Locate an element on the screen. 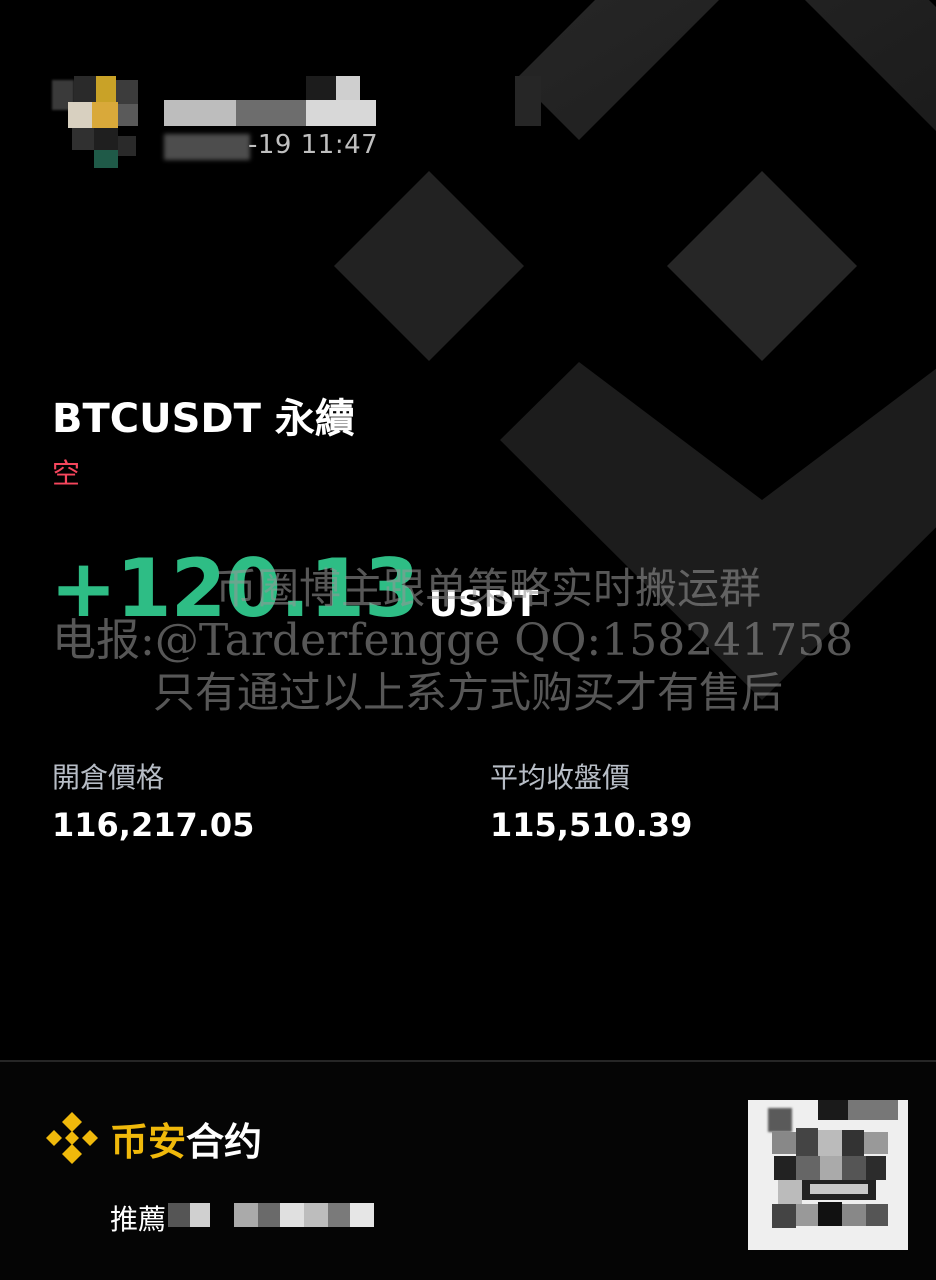 The image size is (936, 1280). timestamp-date-blurred is located at coordinates (207, 147).